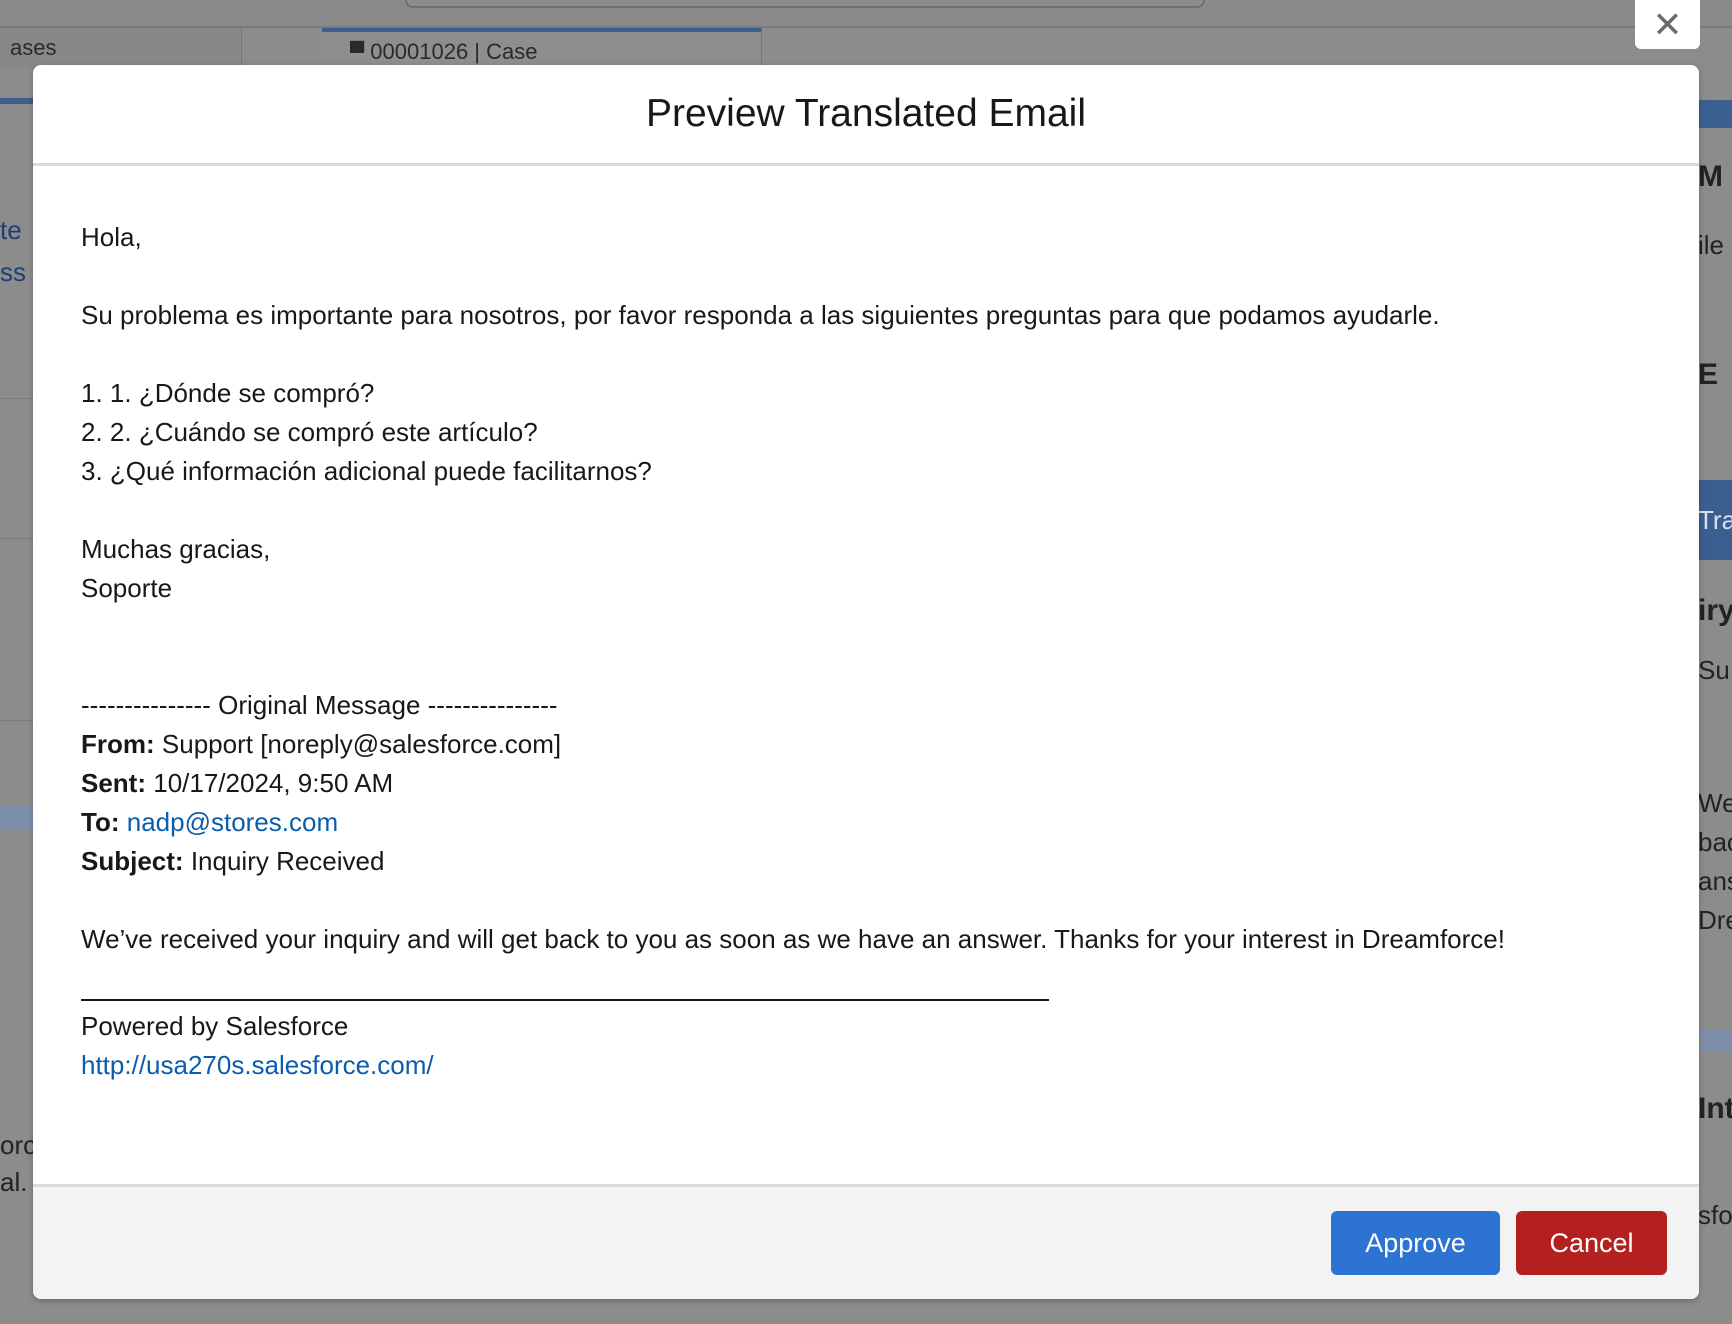 This screenshot has width=1732, height=1324. What do you see at coordinates (14, 1182) in the screenshot?
I see `background-text-fragment: al.` at bounding box center [14, 1182].